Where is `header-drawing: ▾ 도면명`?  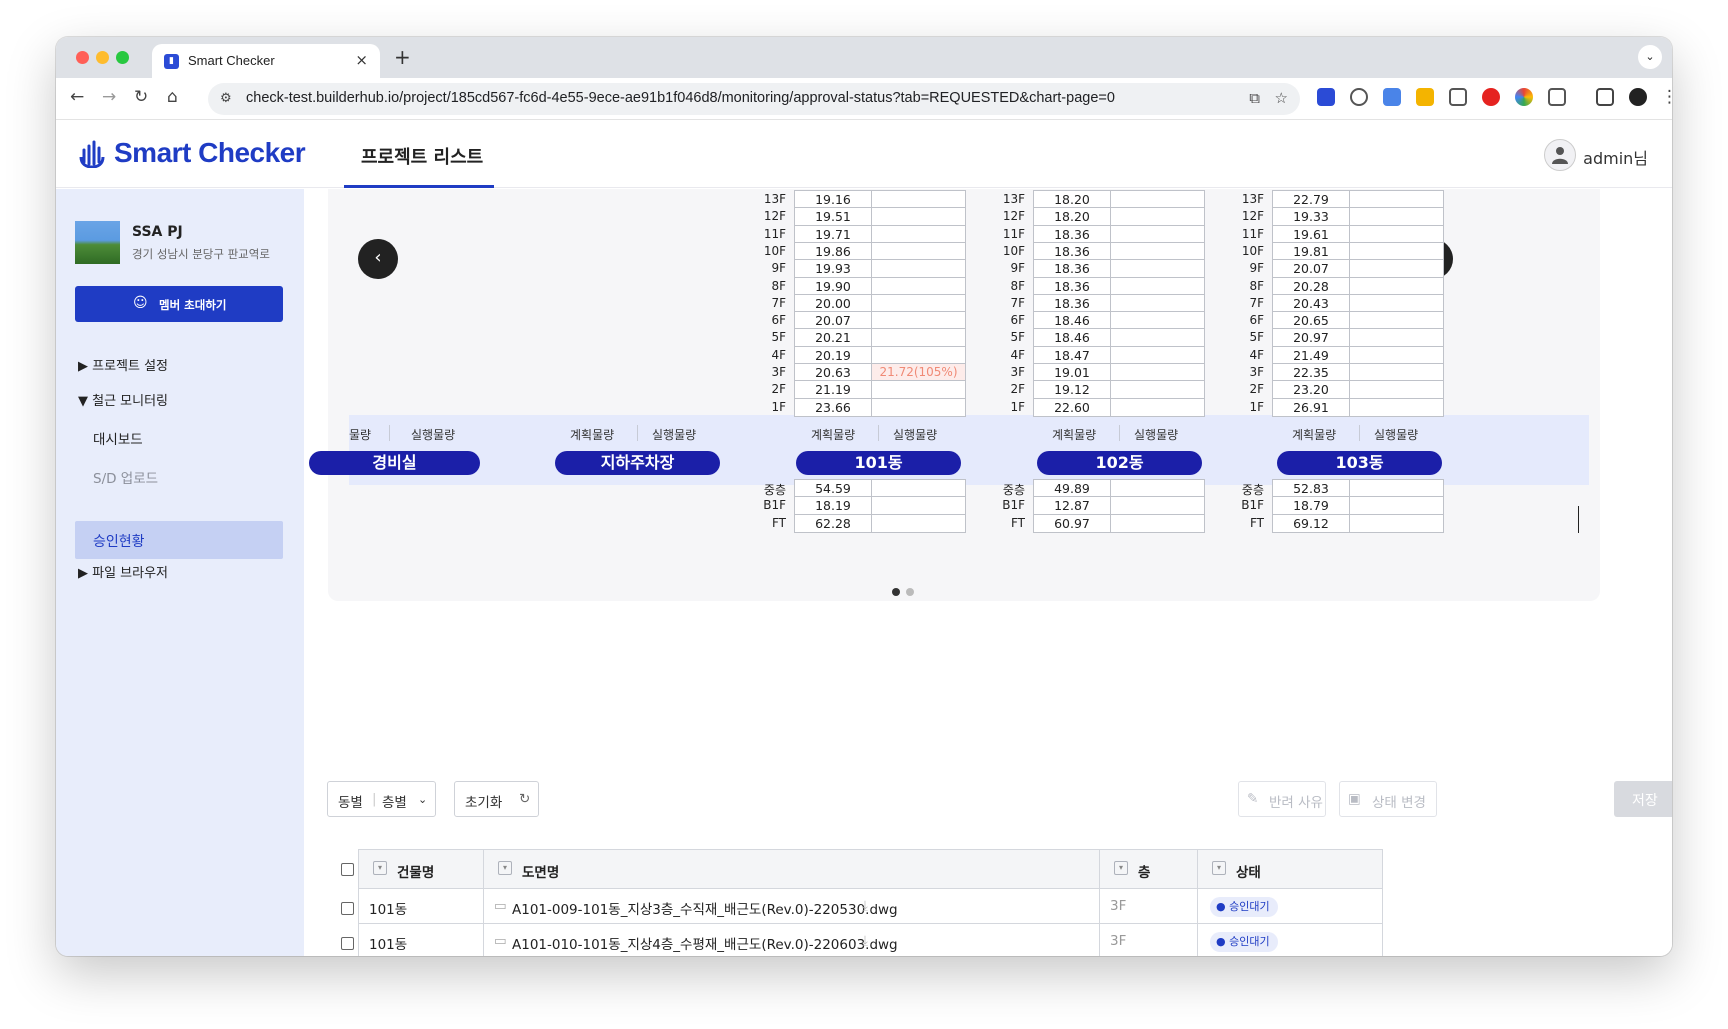
header-drawing: ▾ 도면명 is located at coordinates (791, 869).